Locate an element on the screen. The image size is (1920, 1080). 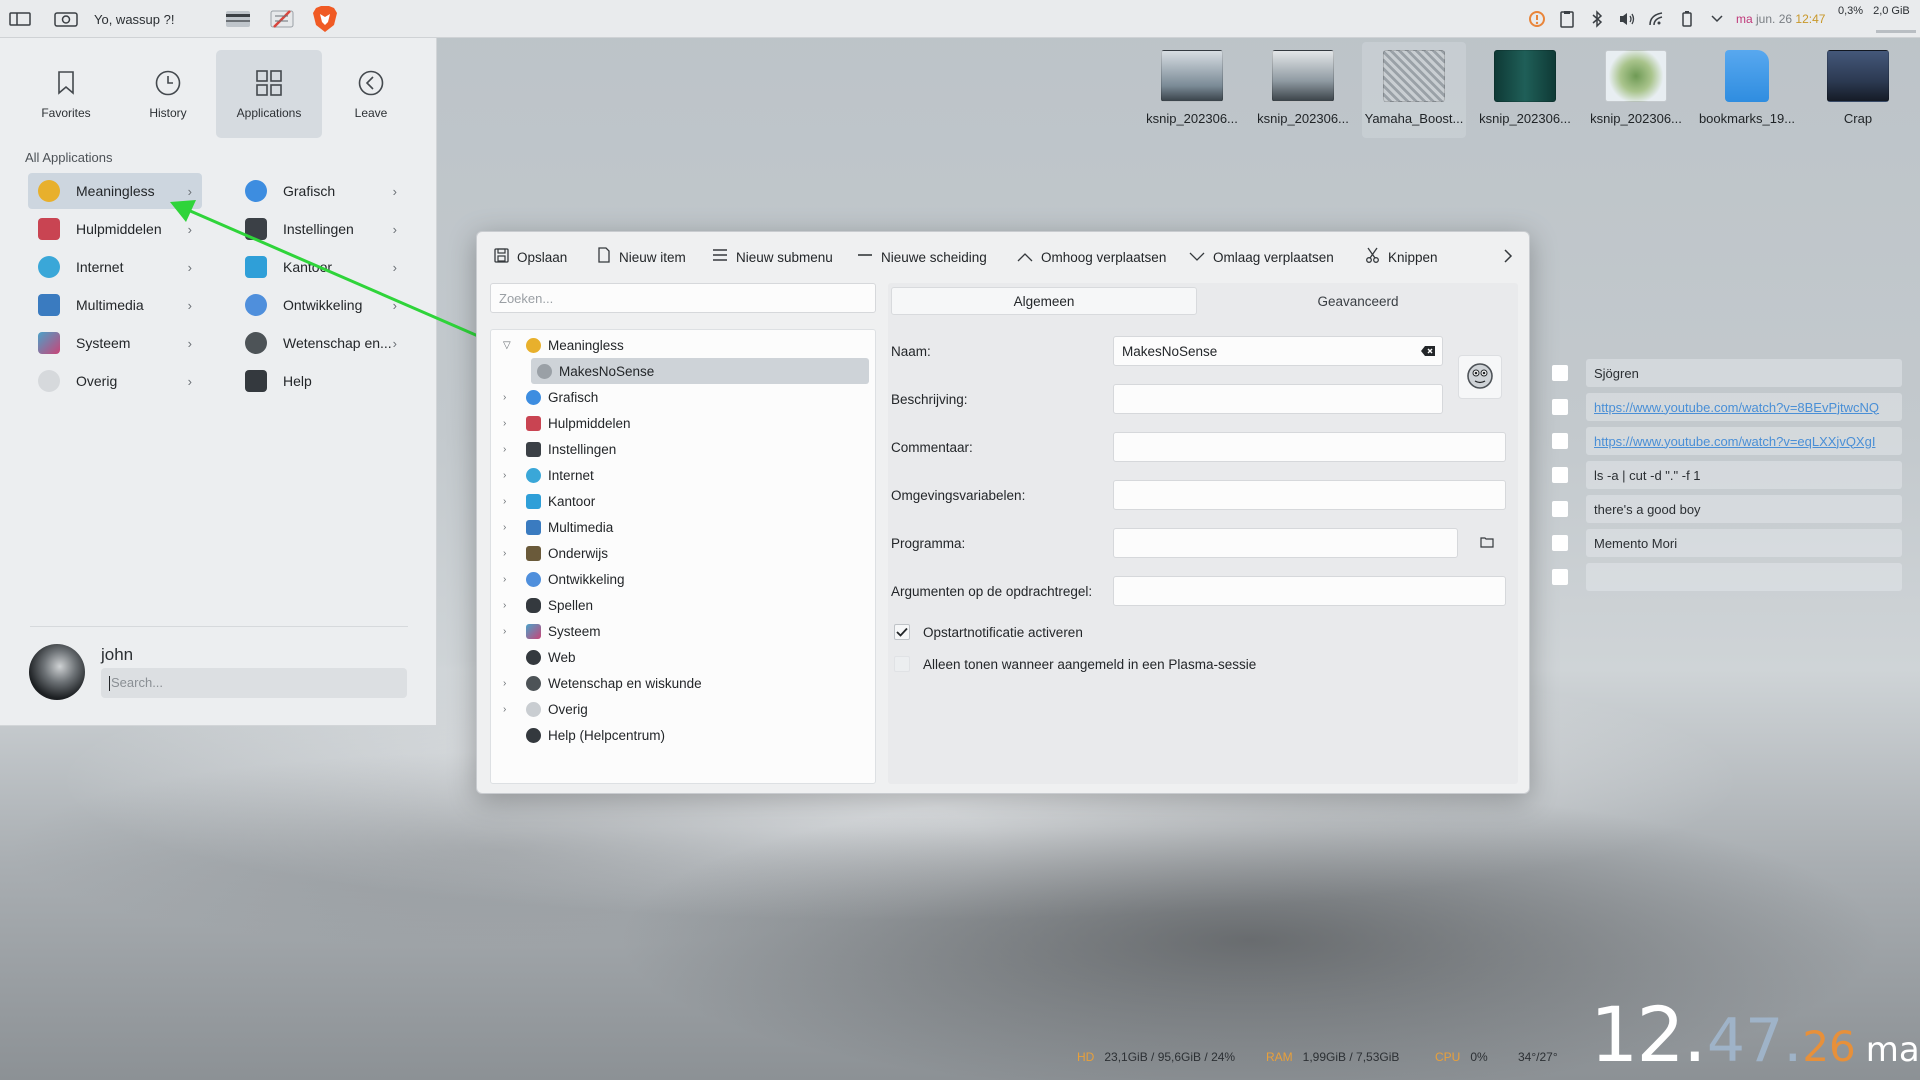
tree-item-onderwijs: › Onderwijs is located at coordinates (555, 553).